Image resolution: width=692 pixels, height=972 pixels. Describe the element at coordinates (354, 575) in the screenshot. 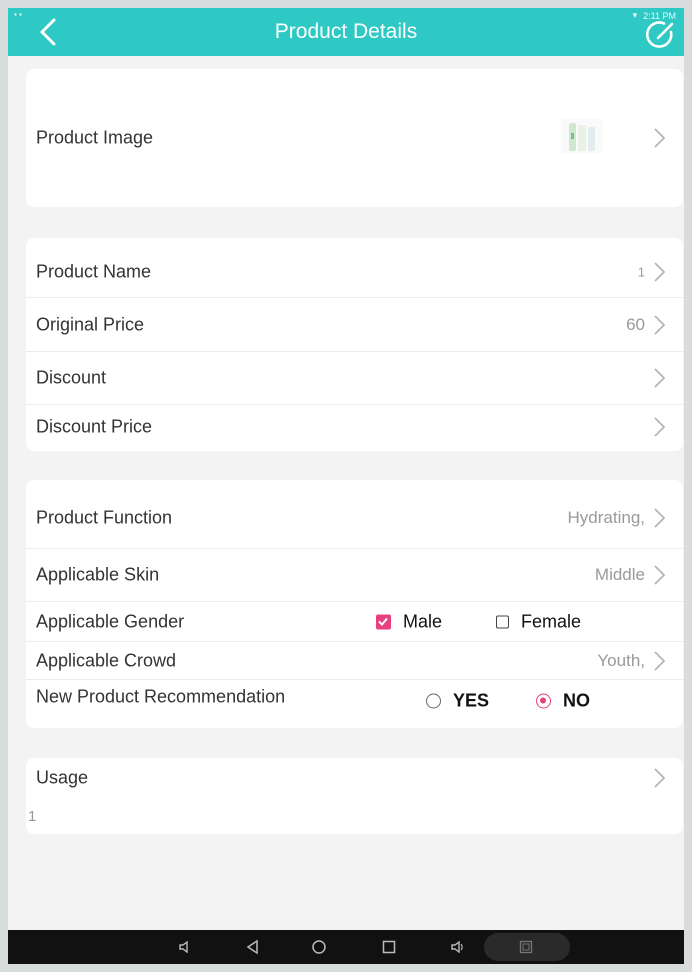

I see `applicable-skin-row: Applicable Skin Middle` at that location.